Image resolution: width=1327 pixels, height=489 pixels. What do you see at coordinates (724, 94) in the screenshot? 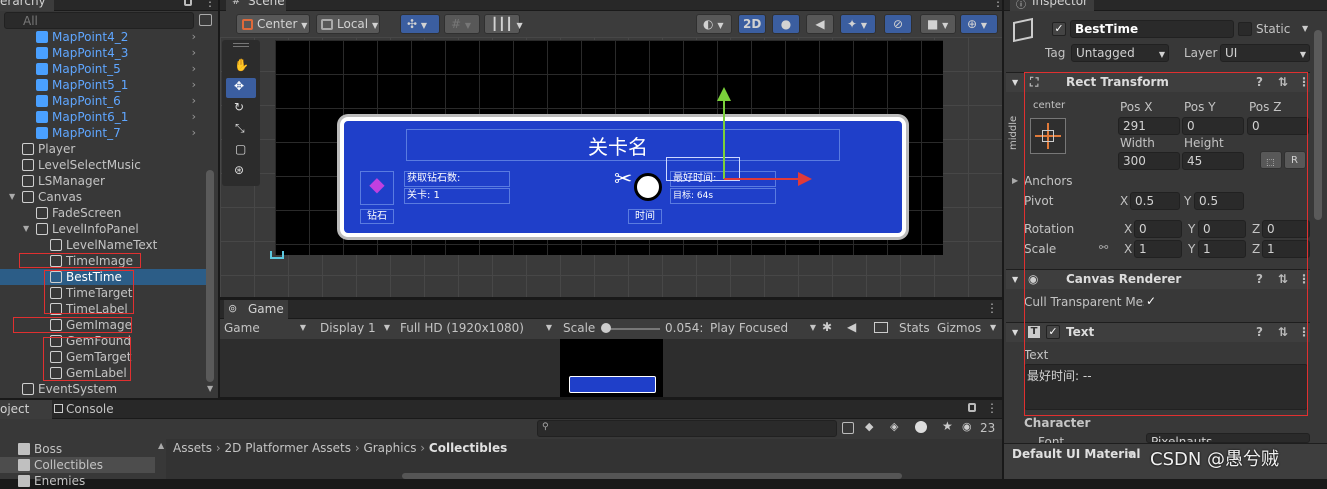
I see `move-gizmo-y-arrow-icon` at bounding box center [724, 94].